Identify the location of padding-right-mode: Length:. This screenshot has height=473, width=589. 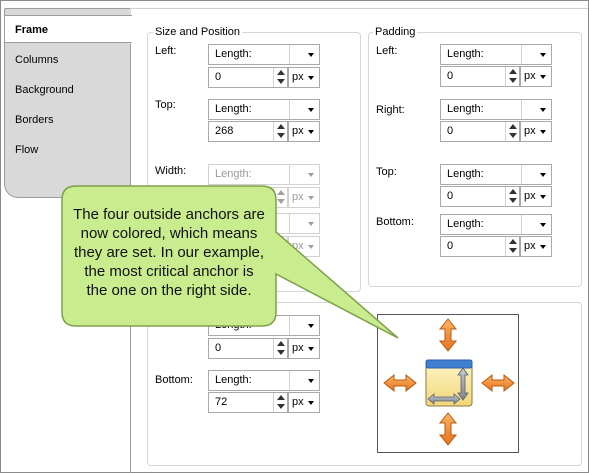
(465, 109).